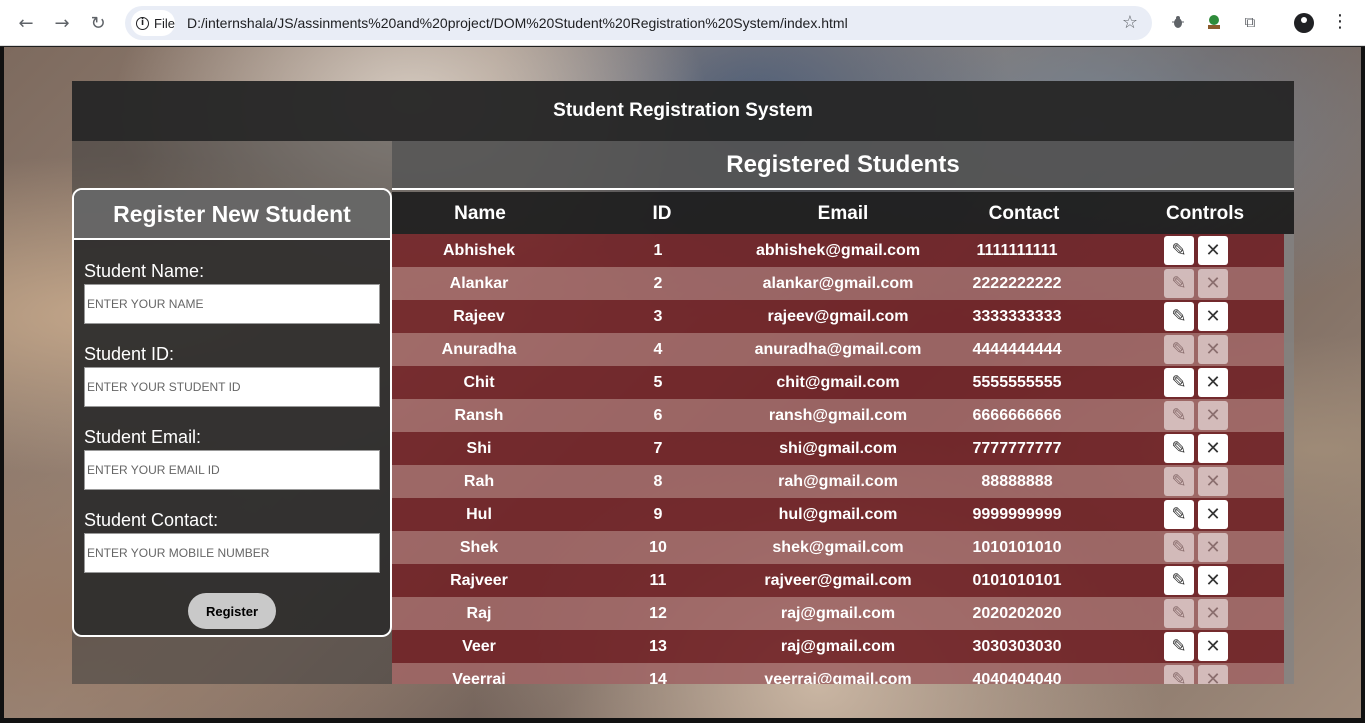 The width and height of the screenshot is (1365, 723). What do you see at coordinates (129, 354) in the screenshot?
I see `id-label: Student ID:` at bounding box center [129, 354].